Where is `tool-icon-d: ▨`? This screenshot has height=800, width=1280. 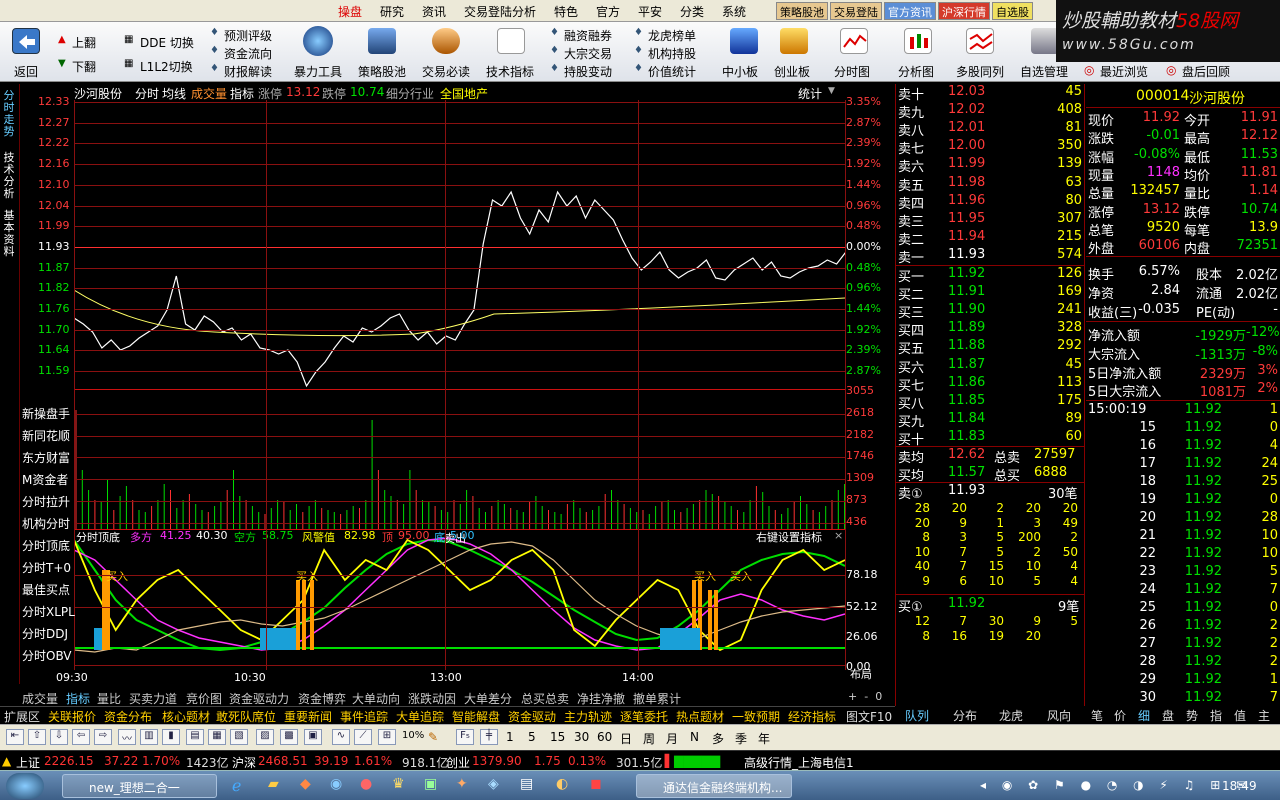
tool-icon-d: ▨ is located at coordinates (265, 737).